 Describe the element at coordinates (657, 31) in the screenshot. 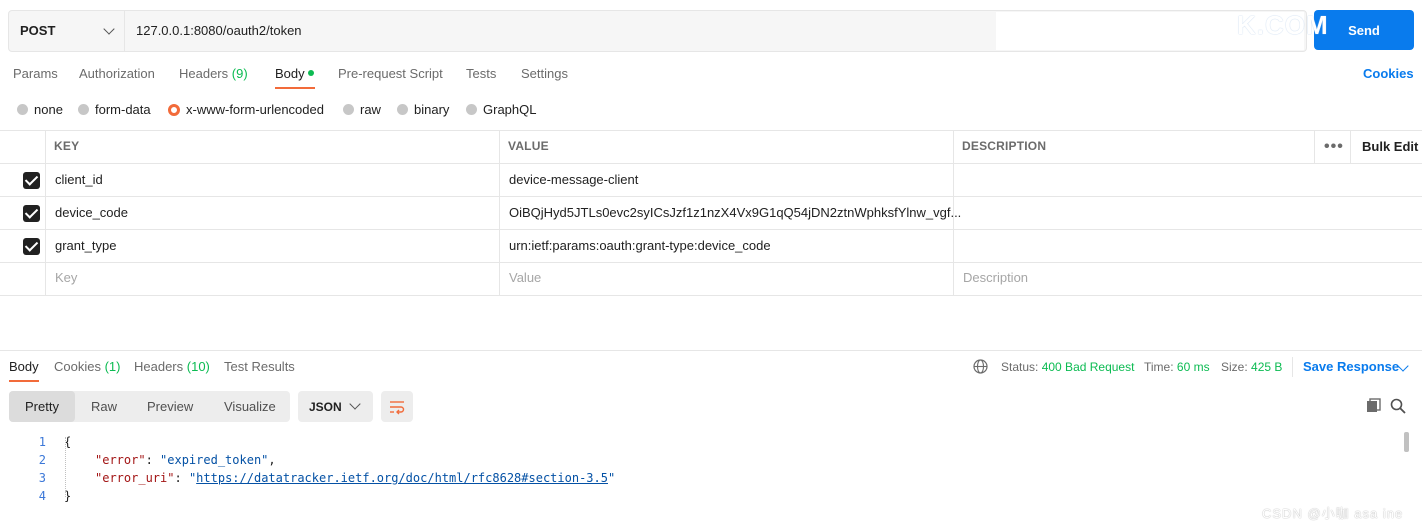

I see `request-url-bar: POST 127.0.0.1:8080/oauth2/token` at that location.